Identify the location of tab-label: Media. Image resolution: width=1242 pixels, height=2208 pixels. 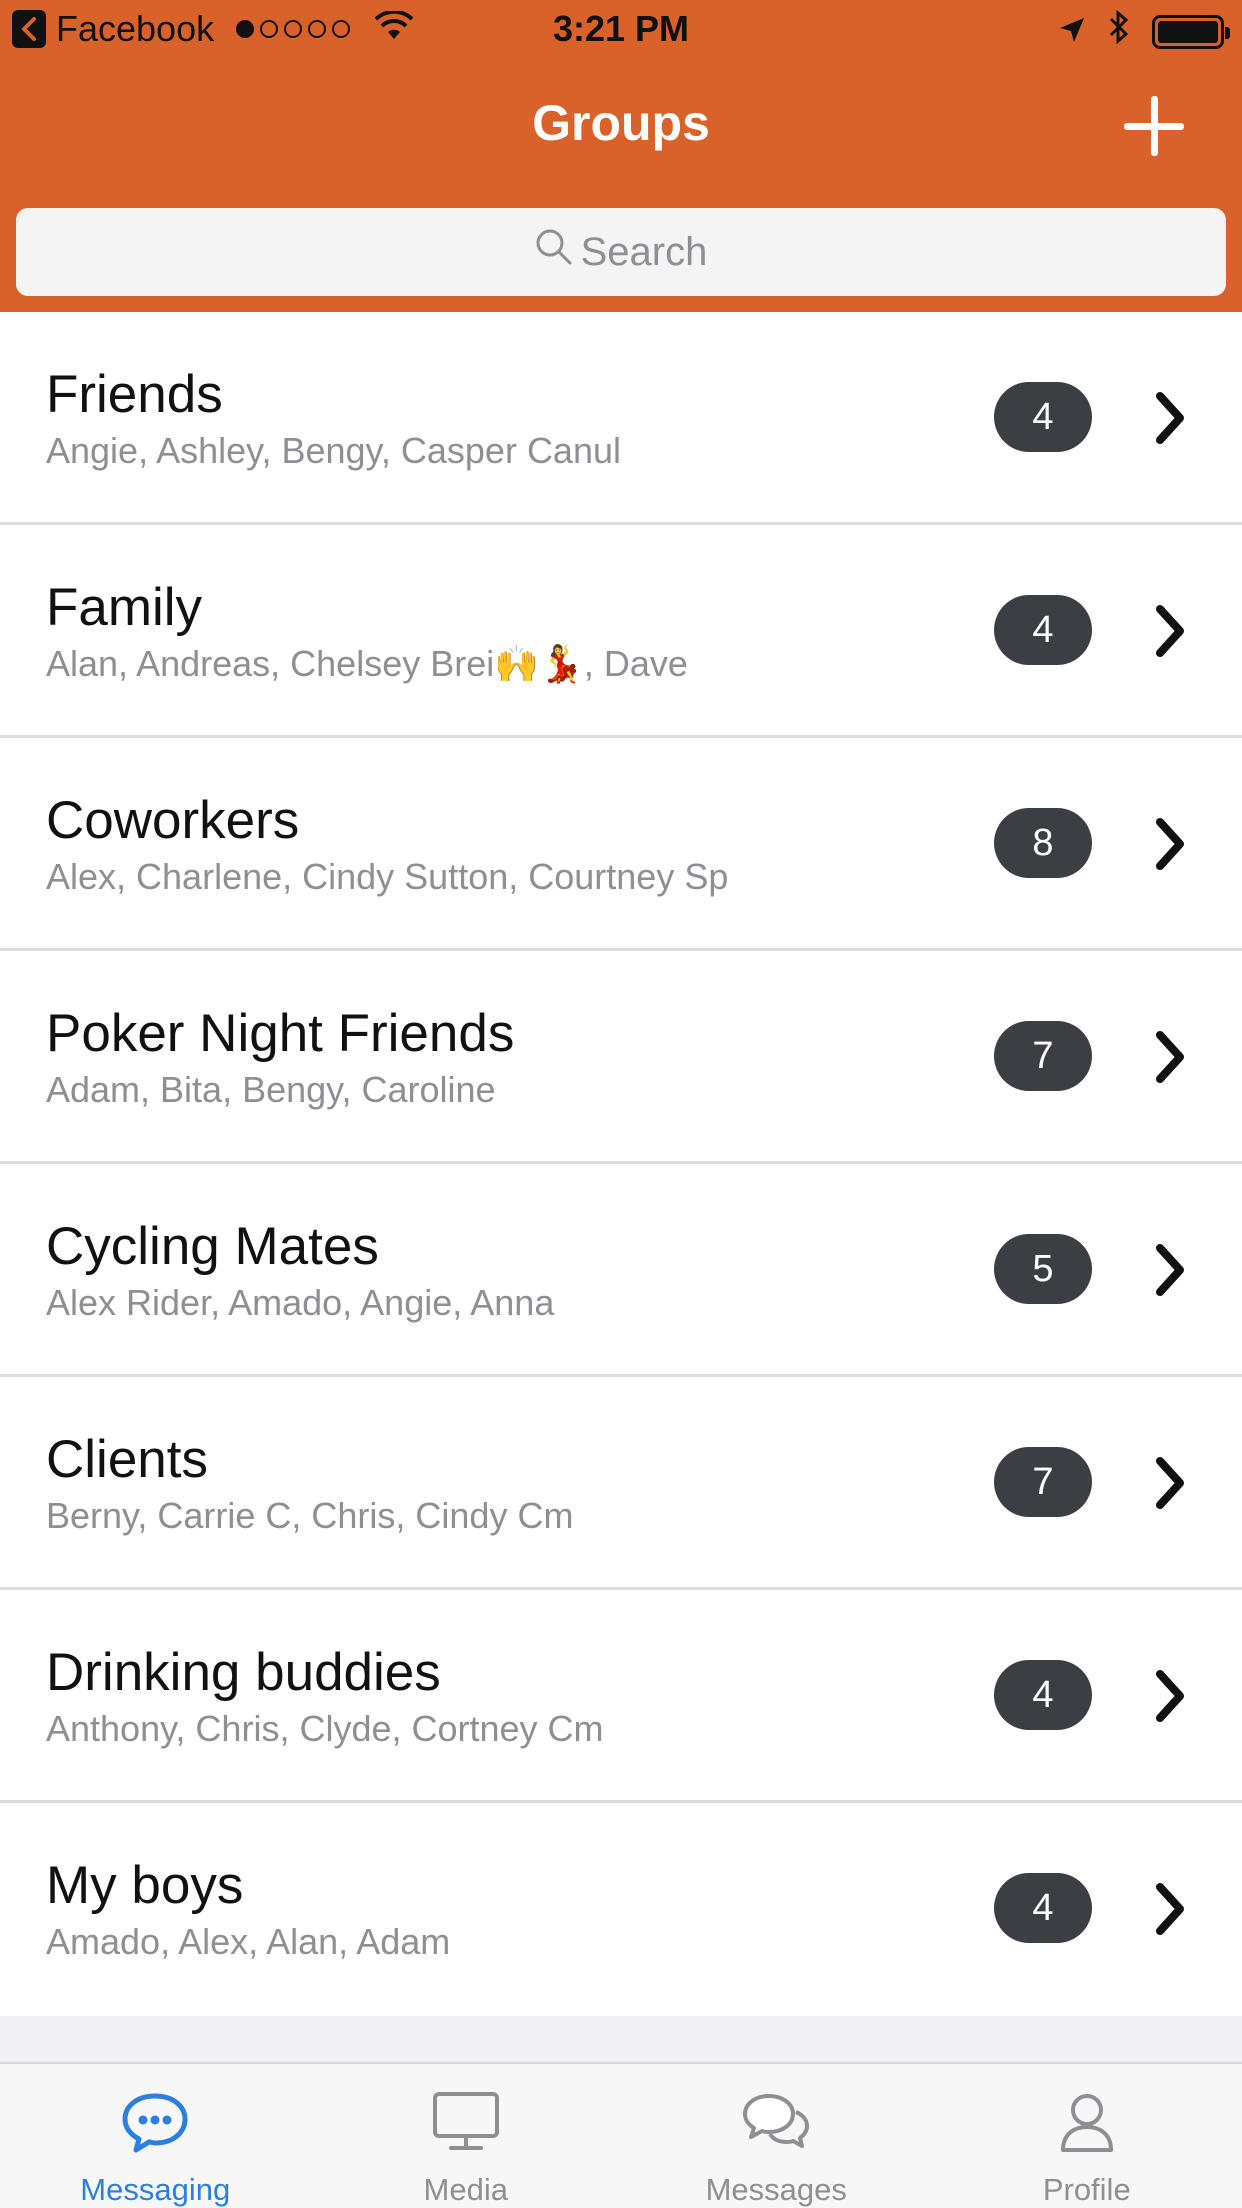
(465, 2189).